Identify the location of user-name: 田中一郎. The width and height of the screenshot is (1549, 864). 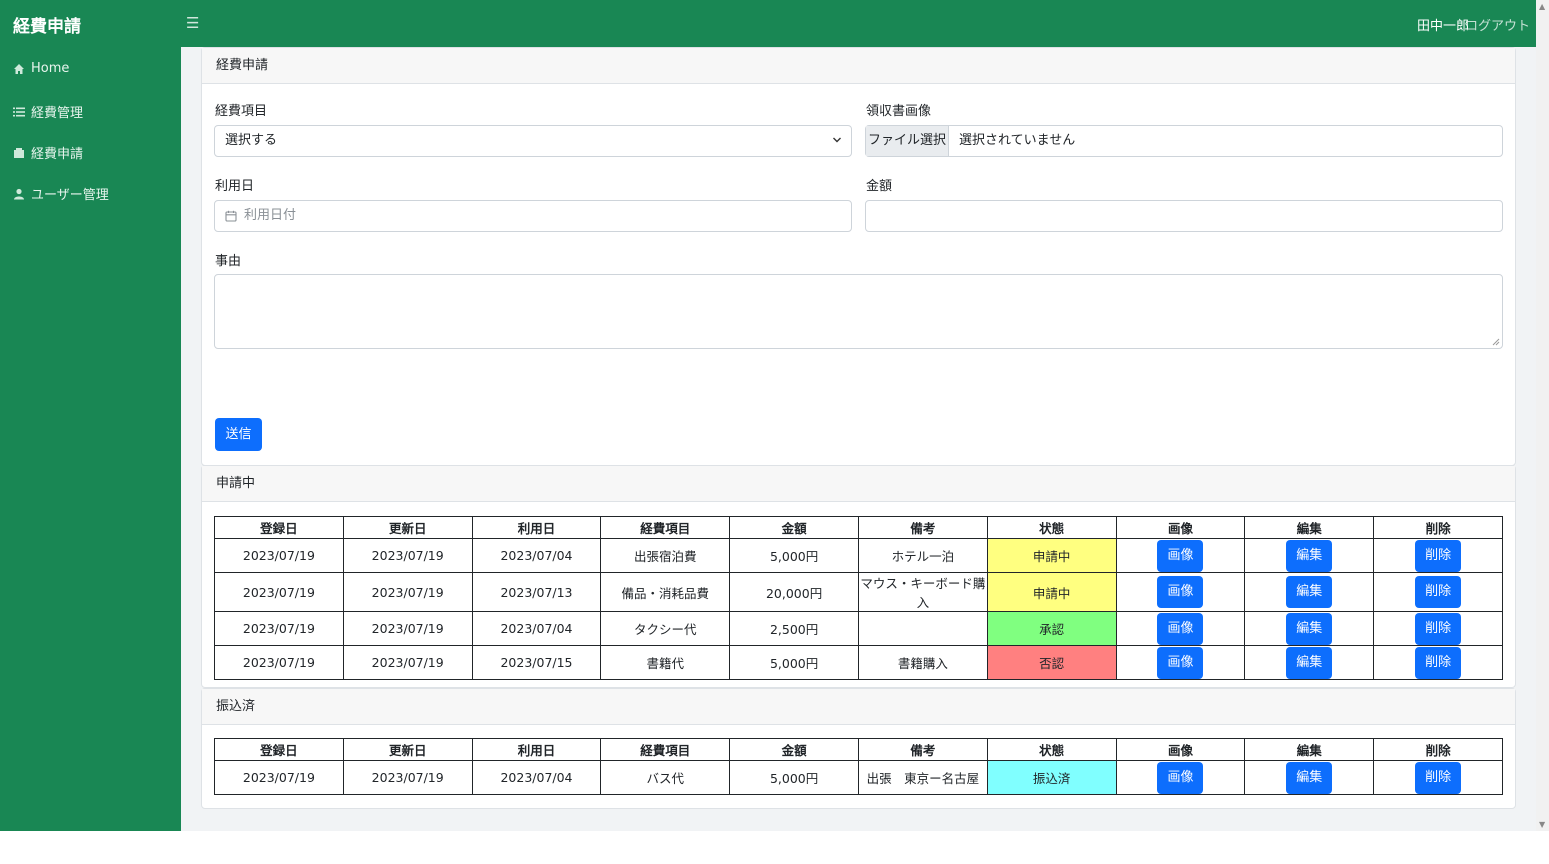
(1442, 26).